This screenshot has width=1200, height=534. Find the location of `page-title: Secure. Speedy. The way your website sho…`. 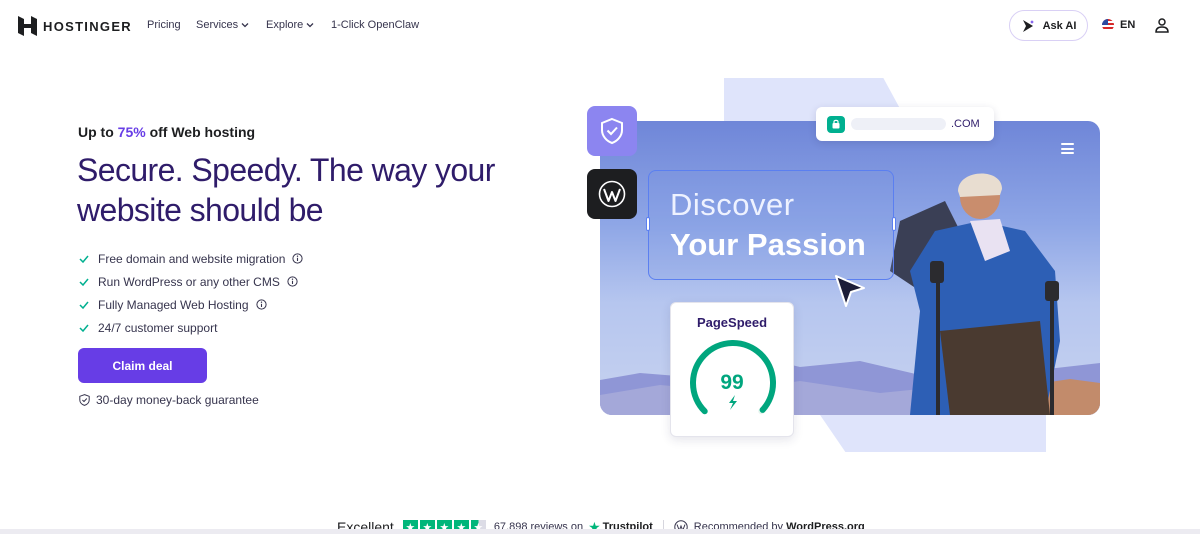

page-title: Secure. Speedy. The way your website sho… is located at coordinates (312, 190).